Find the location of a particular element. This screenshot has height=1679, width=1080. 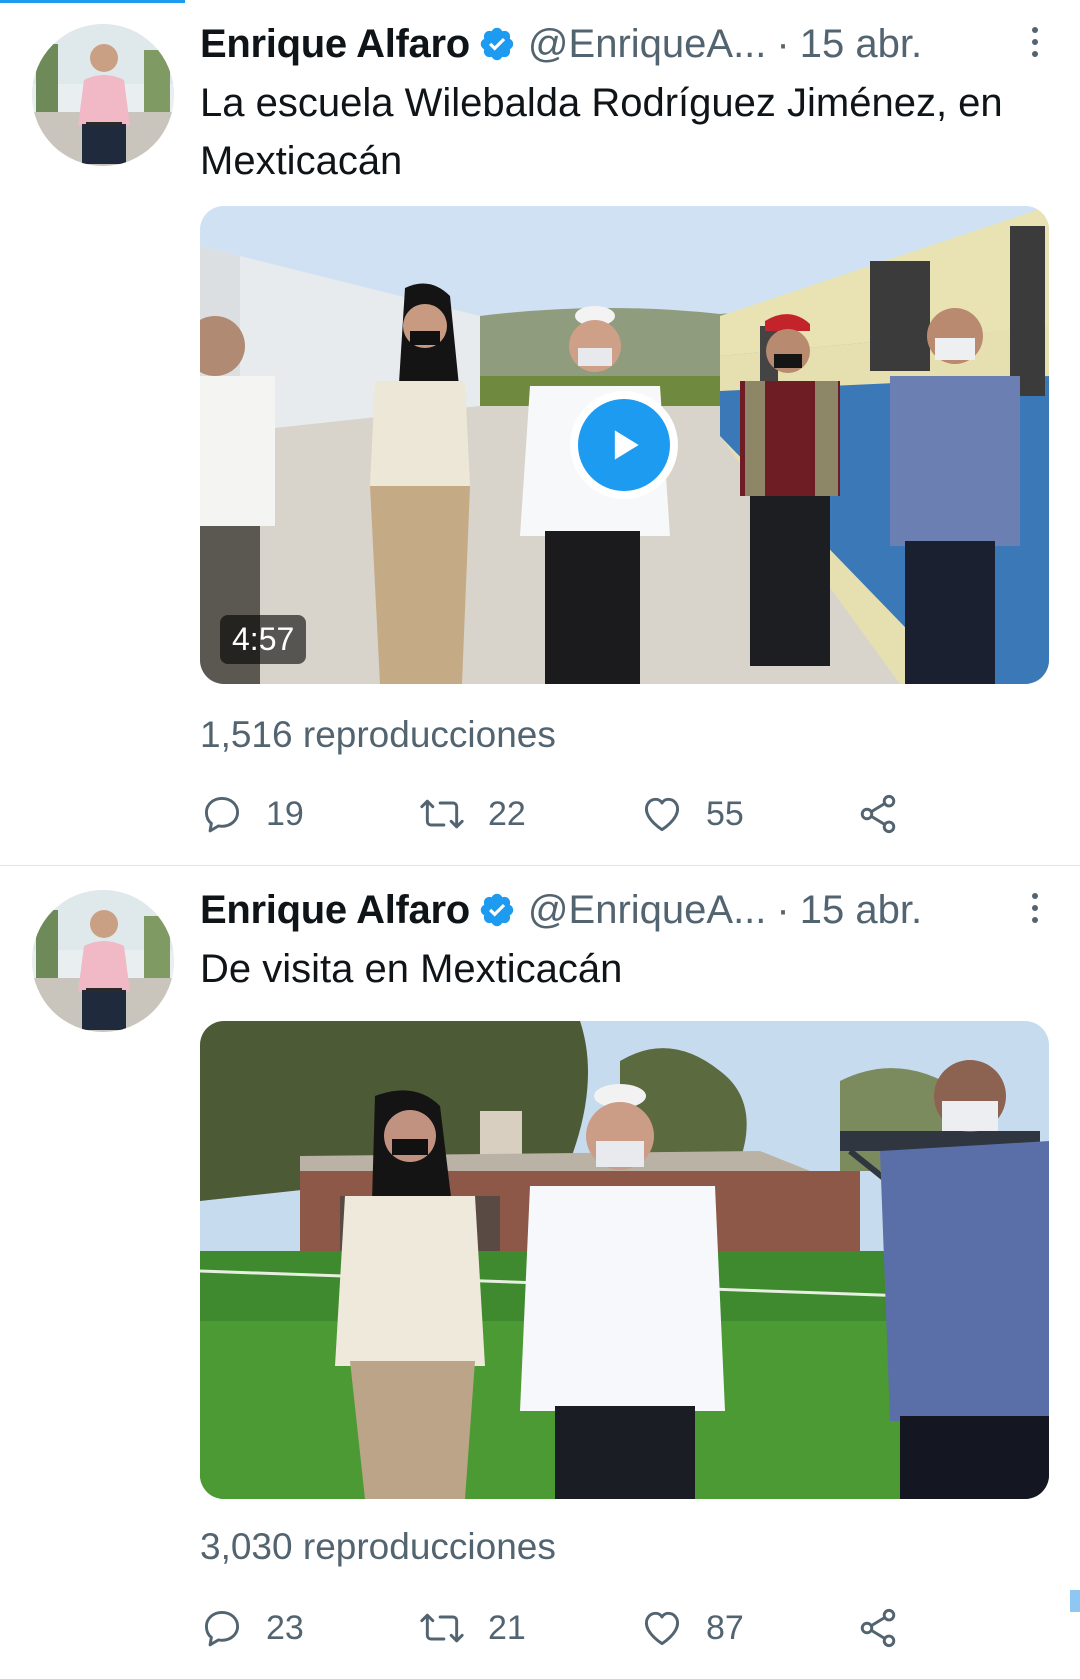

like-button: 87 is located at coordinates (692, 1628).